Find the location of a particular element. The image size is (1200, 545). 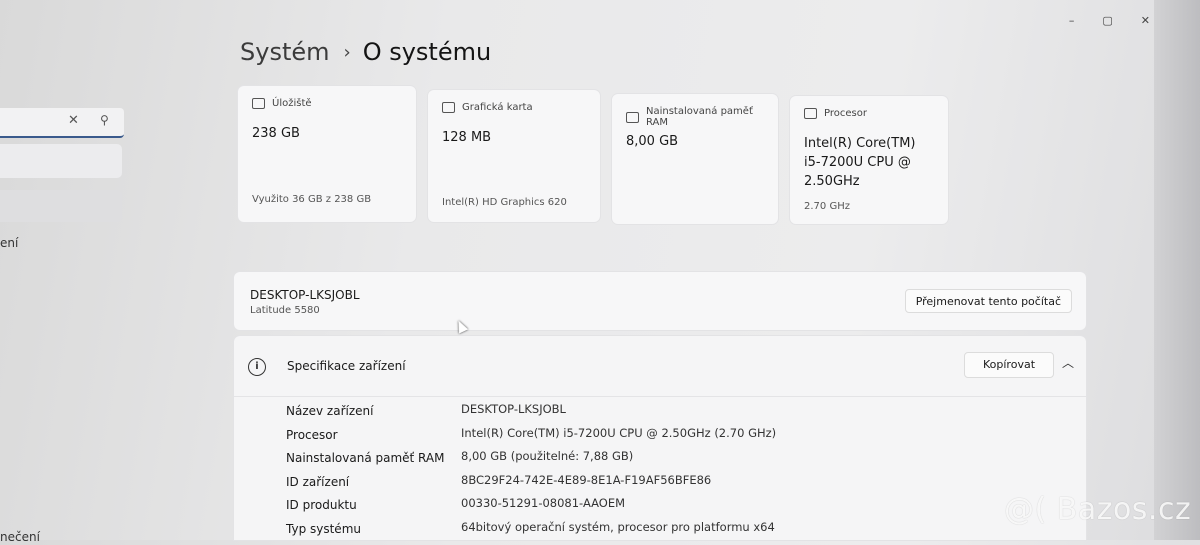

card-label: Úložiště is located at coordinates (292, 103).